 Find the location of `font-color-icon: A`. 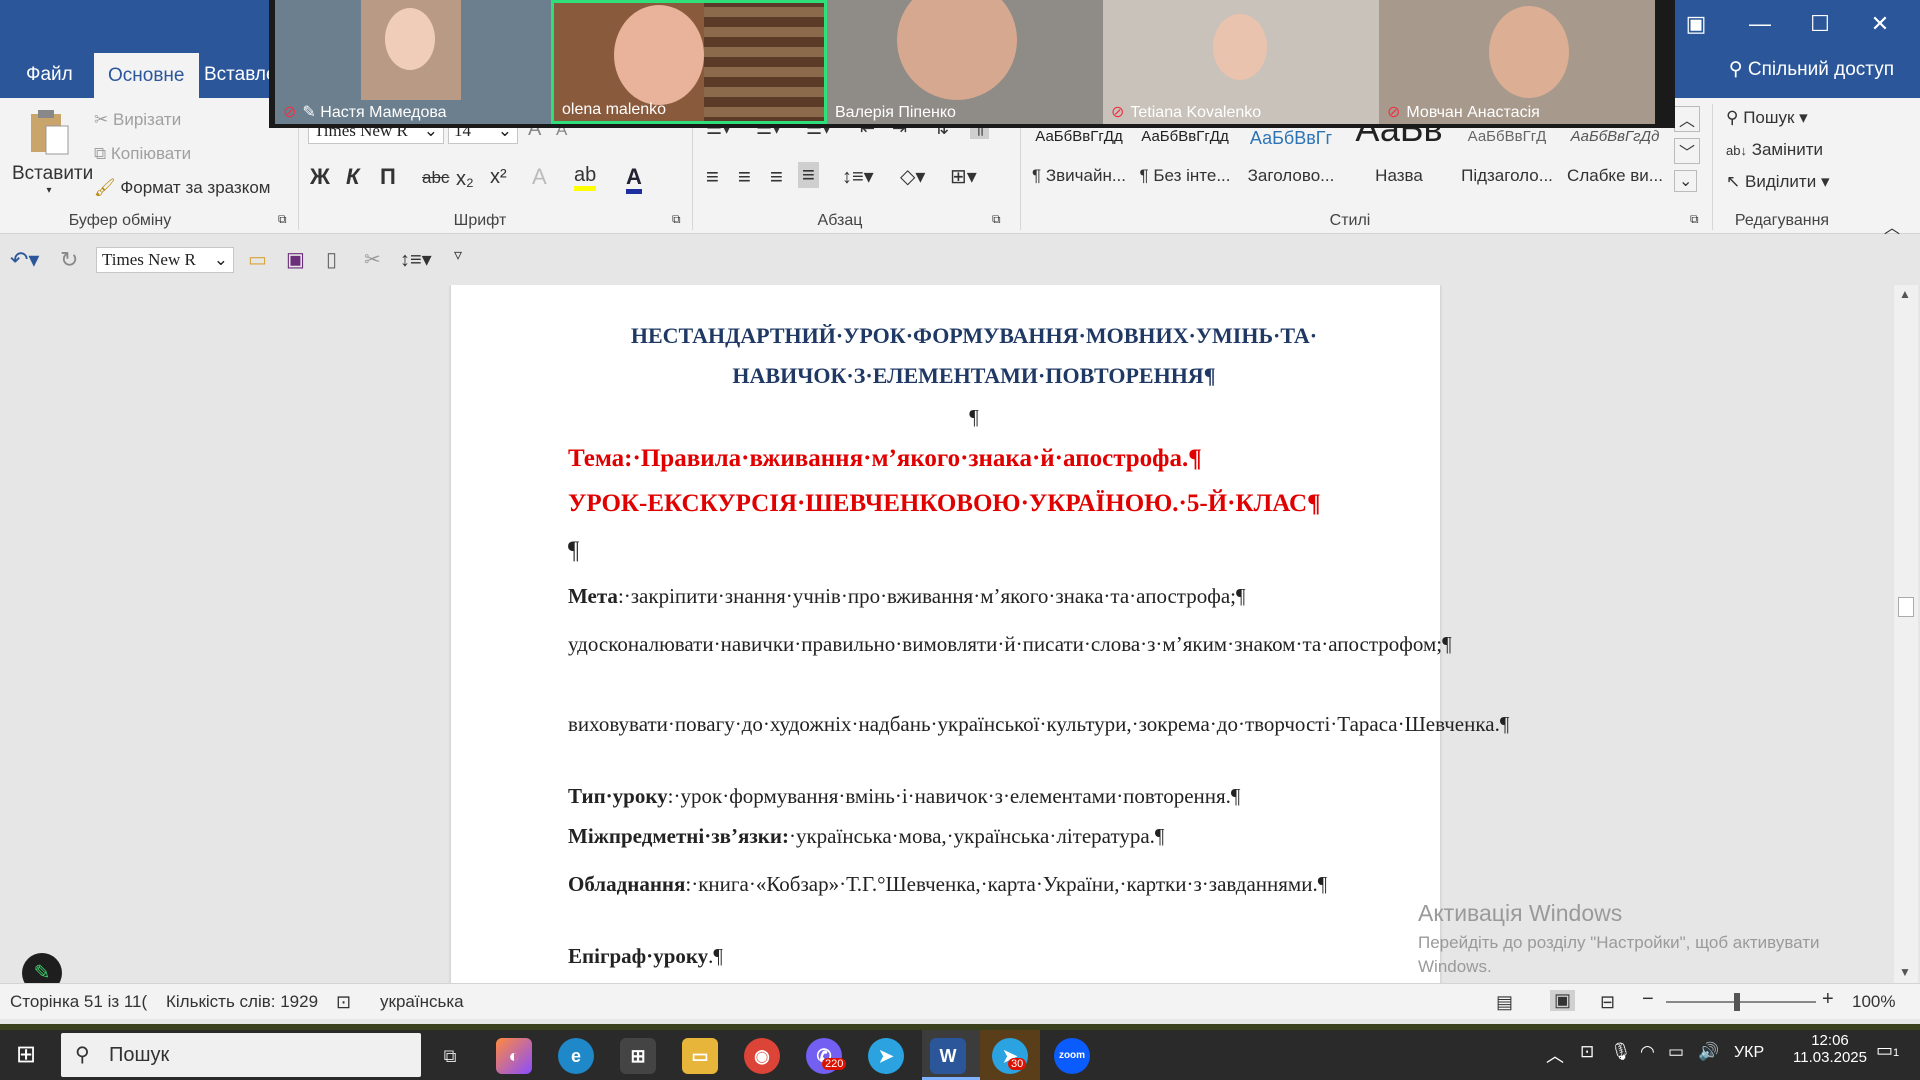

font-color-icon: A is located at coordinates (634, 179).